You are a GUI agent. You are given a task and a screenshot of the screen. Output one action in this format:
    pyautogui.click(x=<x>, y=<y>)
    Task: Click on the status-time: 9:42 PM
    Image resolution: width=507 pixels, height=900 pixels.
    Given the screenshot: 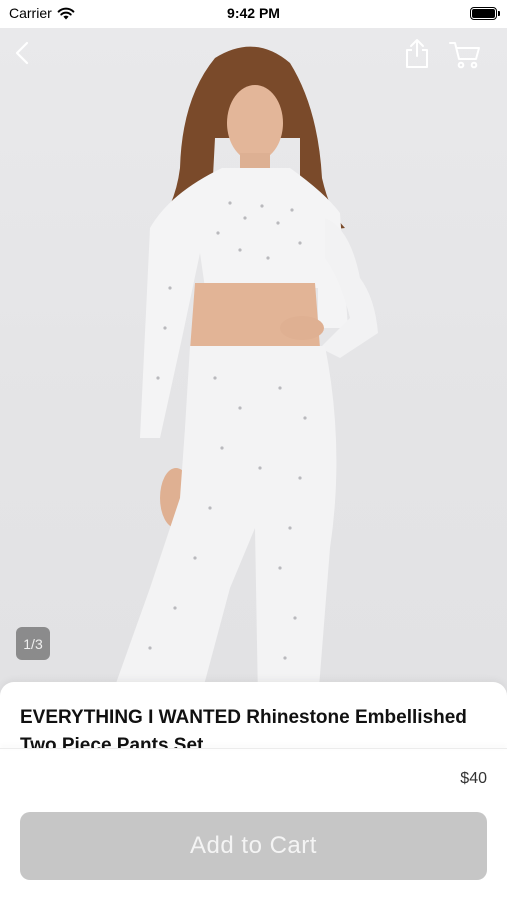 What is the action you would take?
    pyautogui.click(x=253, y=13)
    